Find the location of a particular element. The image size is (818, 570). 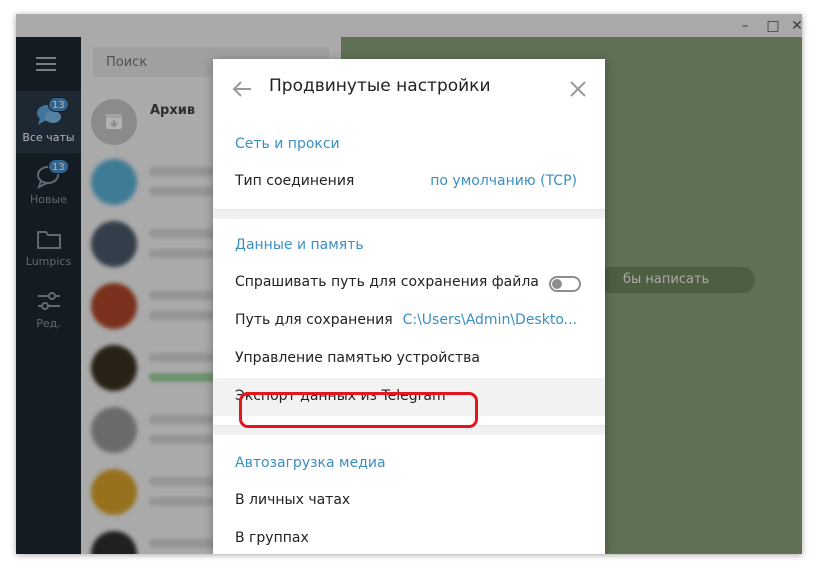

section-divider is located at coordinates (409, 214).